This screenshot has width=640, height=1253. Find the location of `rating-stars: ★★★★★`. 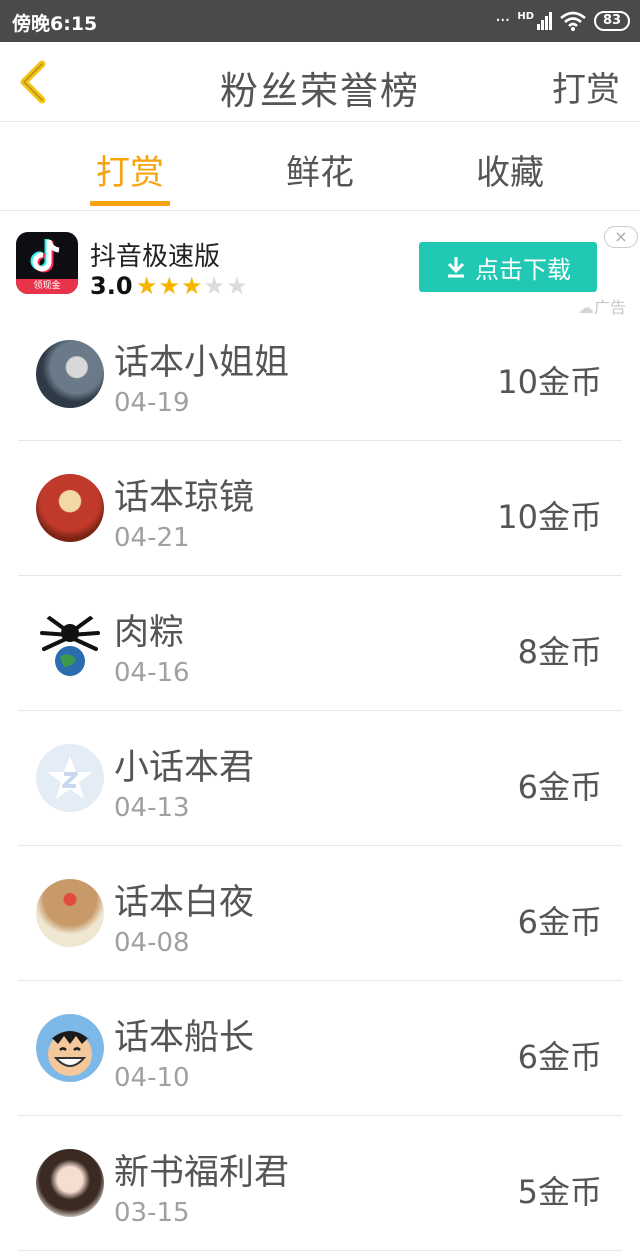

rating-stars: ★★★★★ is located at coordinates (192, 286).